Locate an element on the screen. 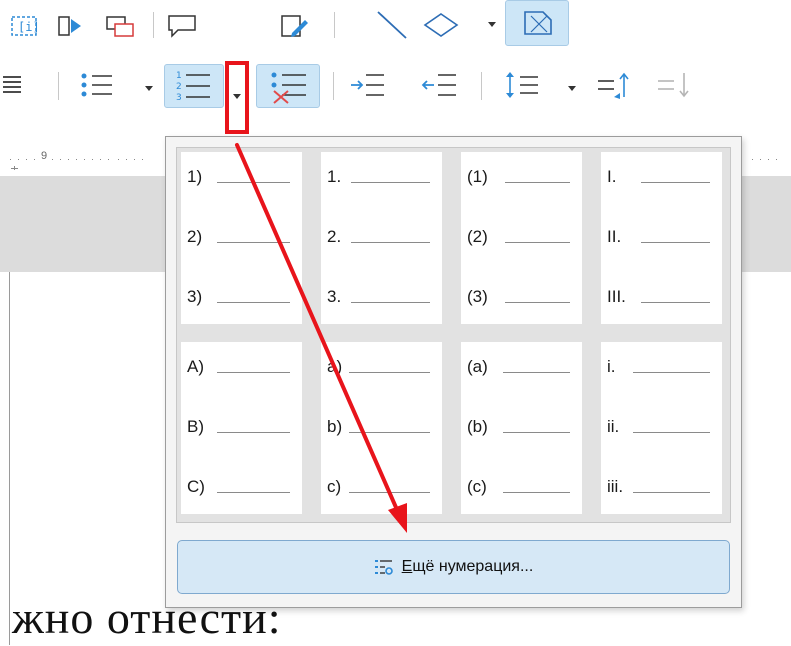 The image size is (791, 646). numbering-preset-label: (2) is located at coordinates (477, 236).